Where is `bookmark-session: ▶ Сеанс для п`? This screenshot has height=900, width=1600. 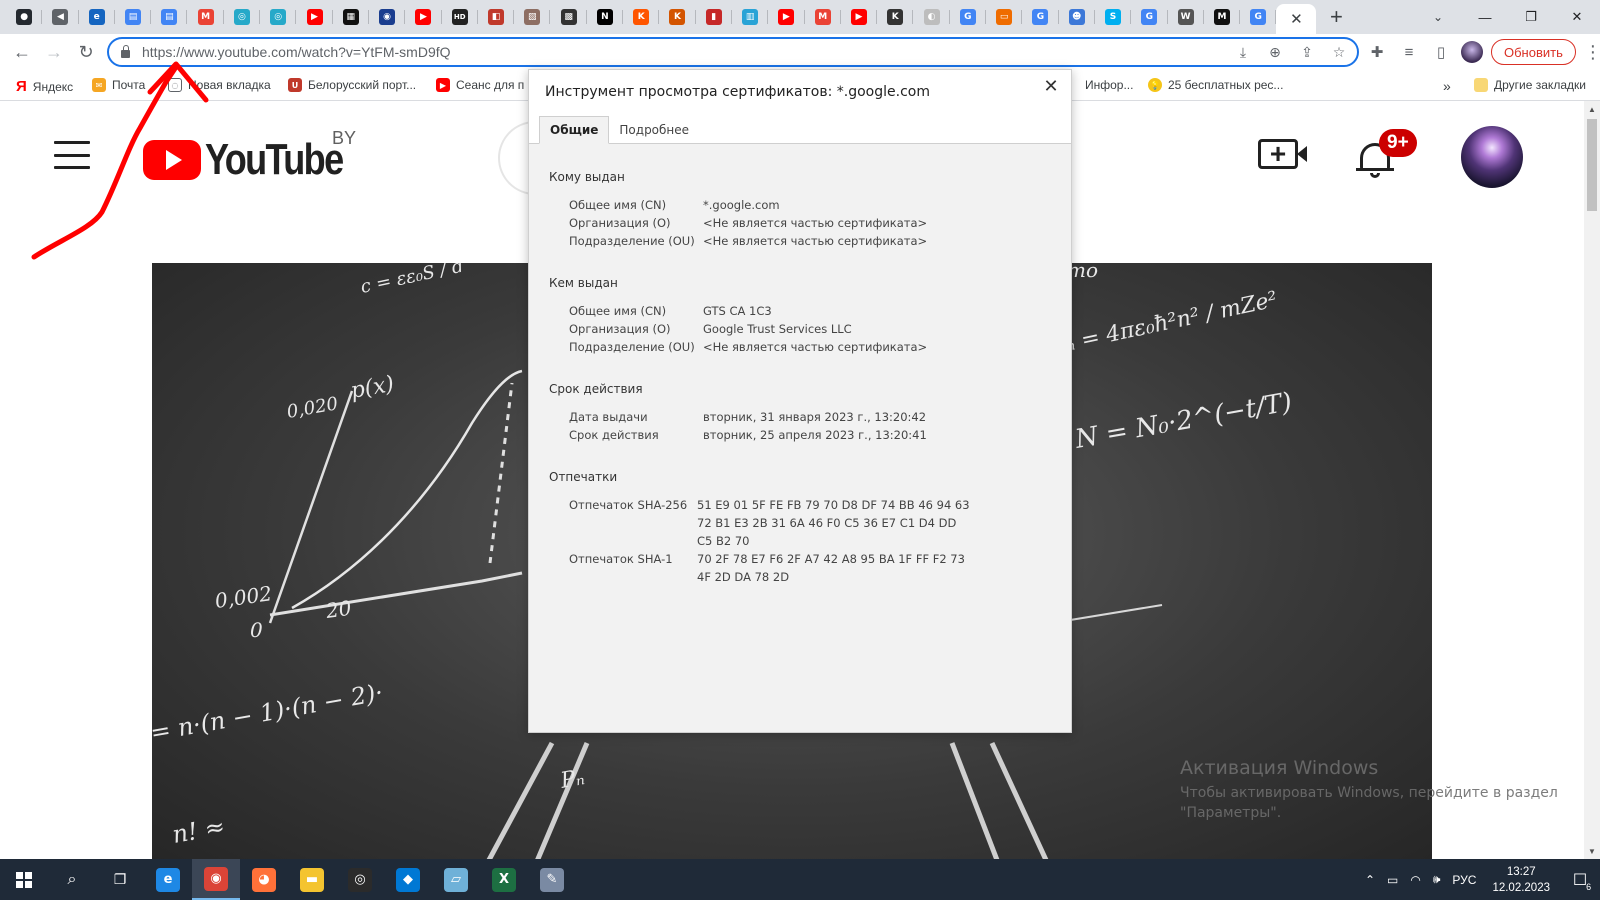
bookmark-session: ▶ Сеанс для п is located at coordinates (480, 85).